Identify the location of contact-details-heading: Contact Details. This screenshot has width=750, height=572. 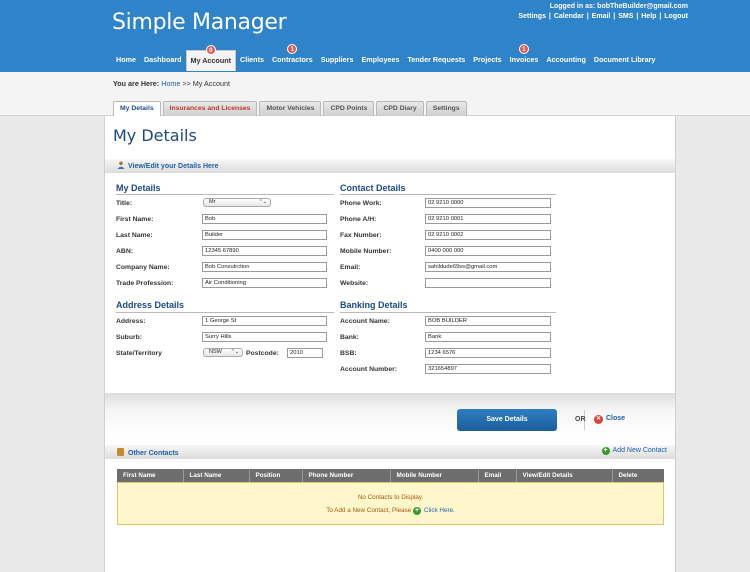
(373, 188).